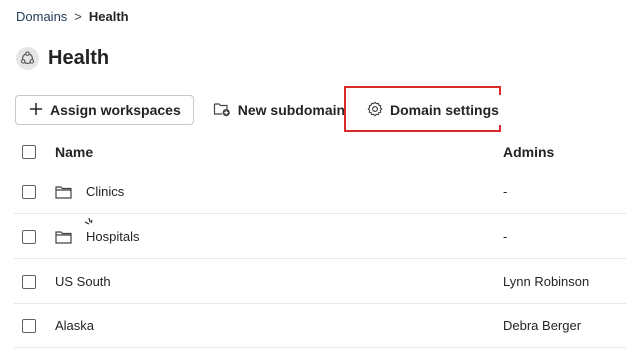  Describe the element at coordinates (291, 110) in the screenshot. I see `new-subdomain-label: New subdomain` at that location.